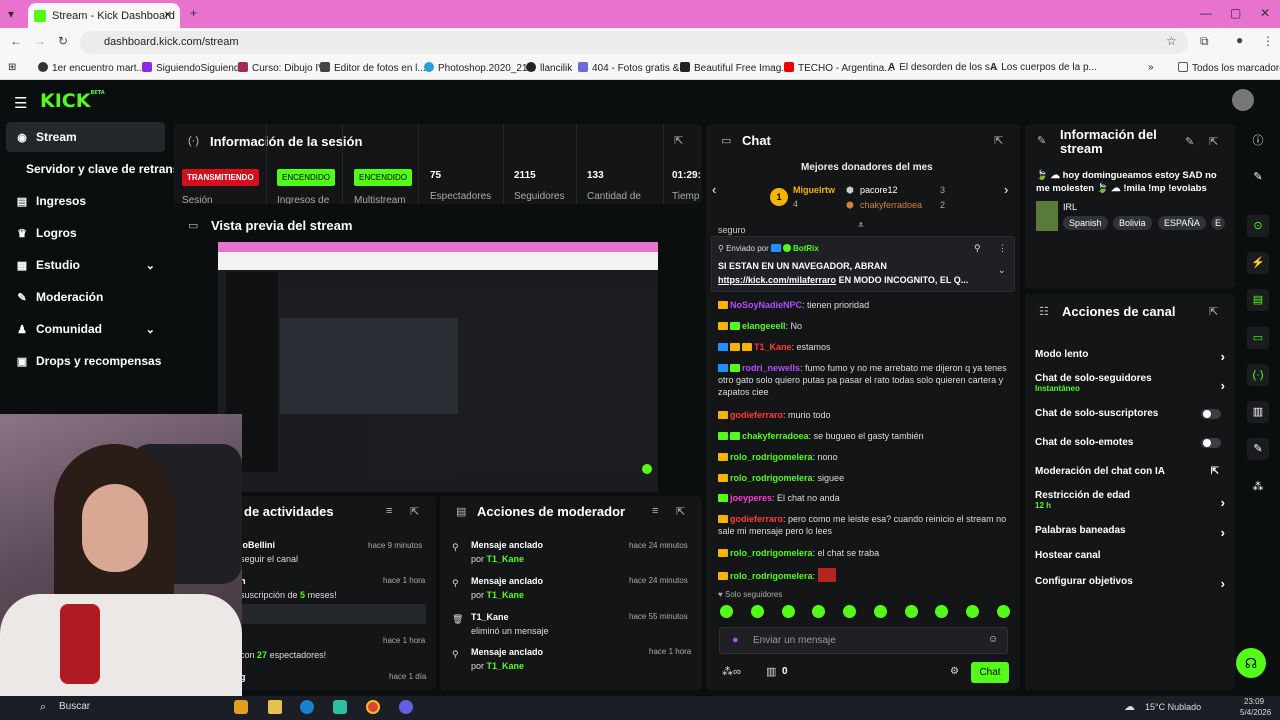 The image size is (1280, 720). I want to click on bookmark-item: SiguiendoSiguiendo, so click(193, 68).